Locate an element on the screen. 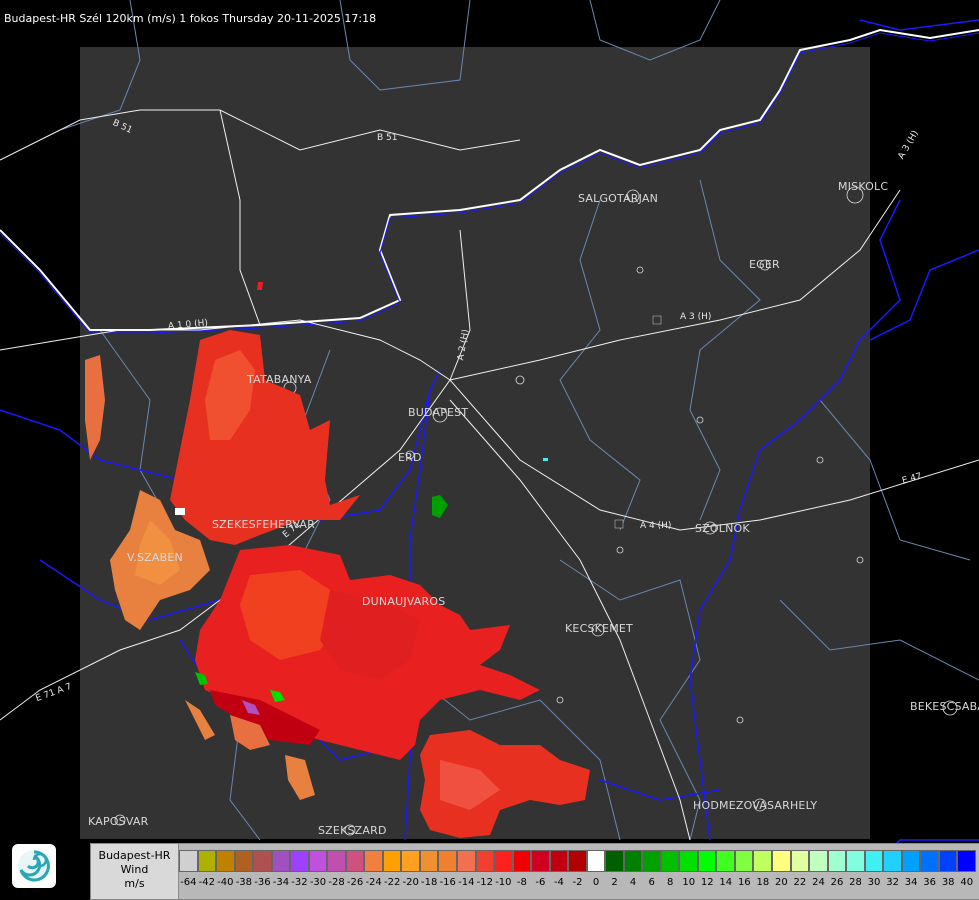  place-label: V.SZABEN is located at coordinates (155, 557).